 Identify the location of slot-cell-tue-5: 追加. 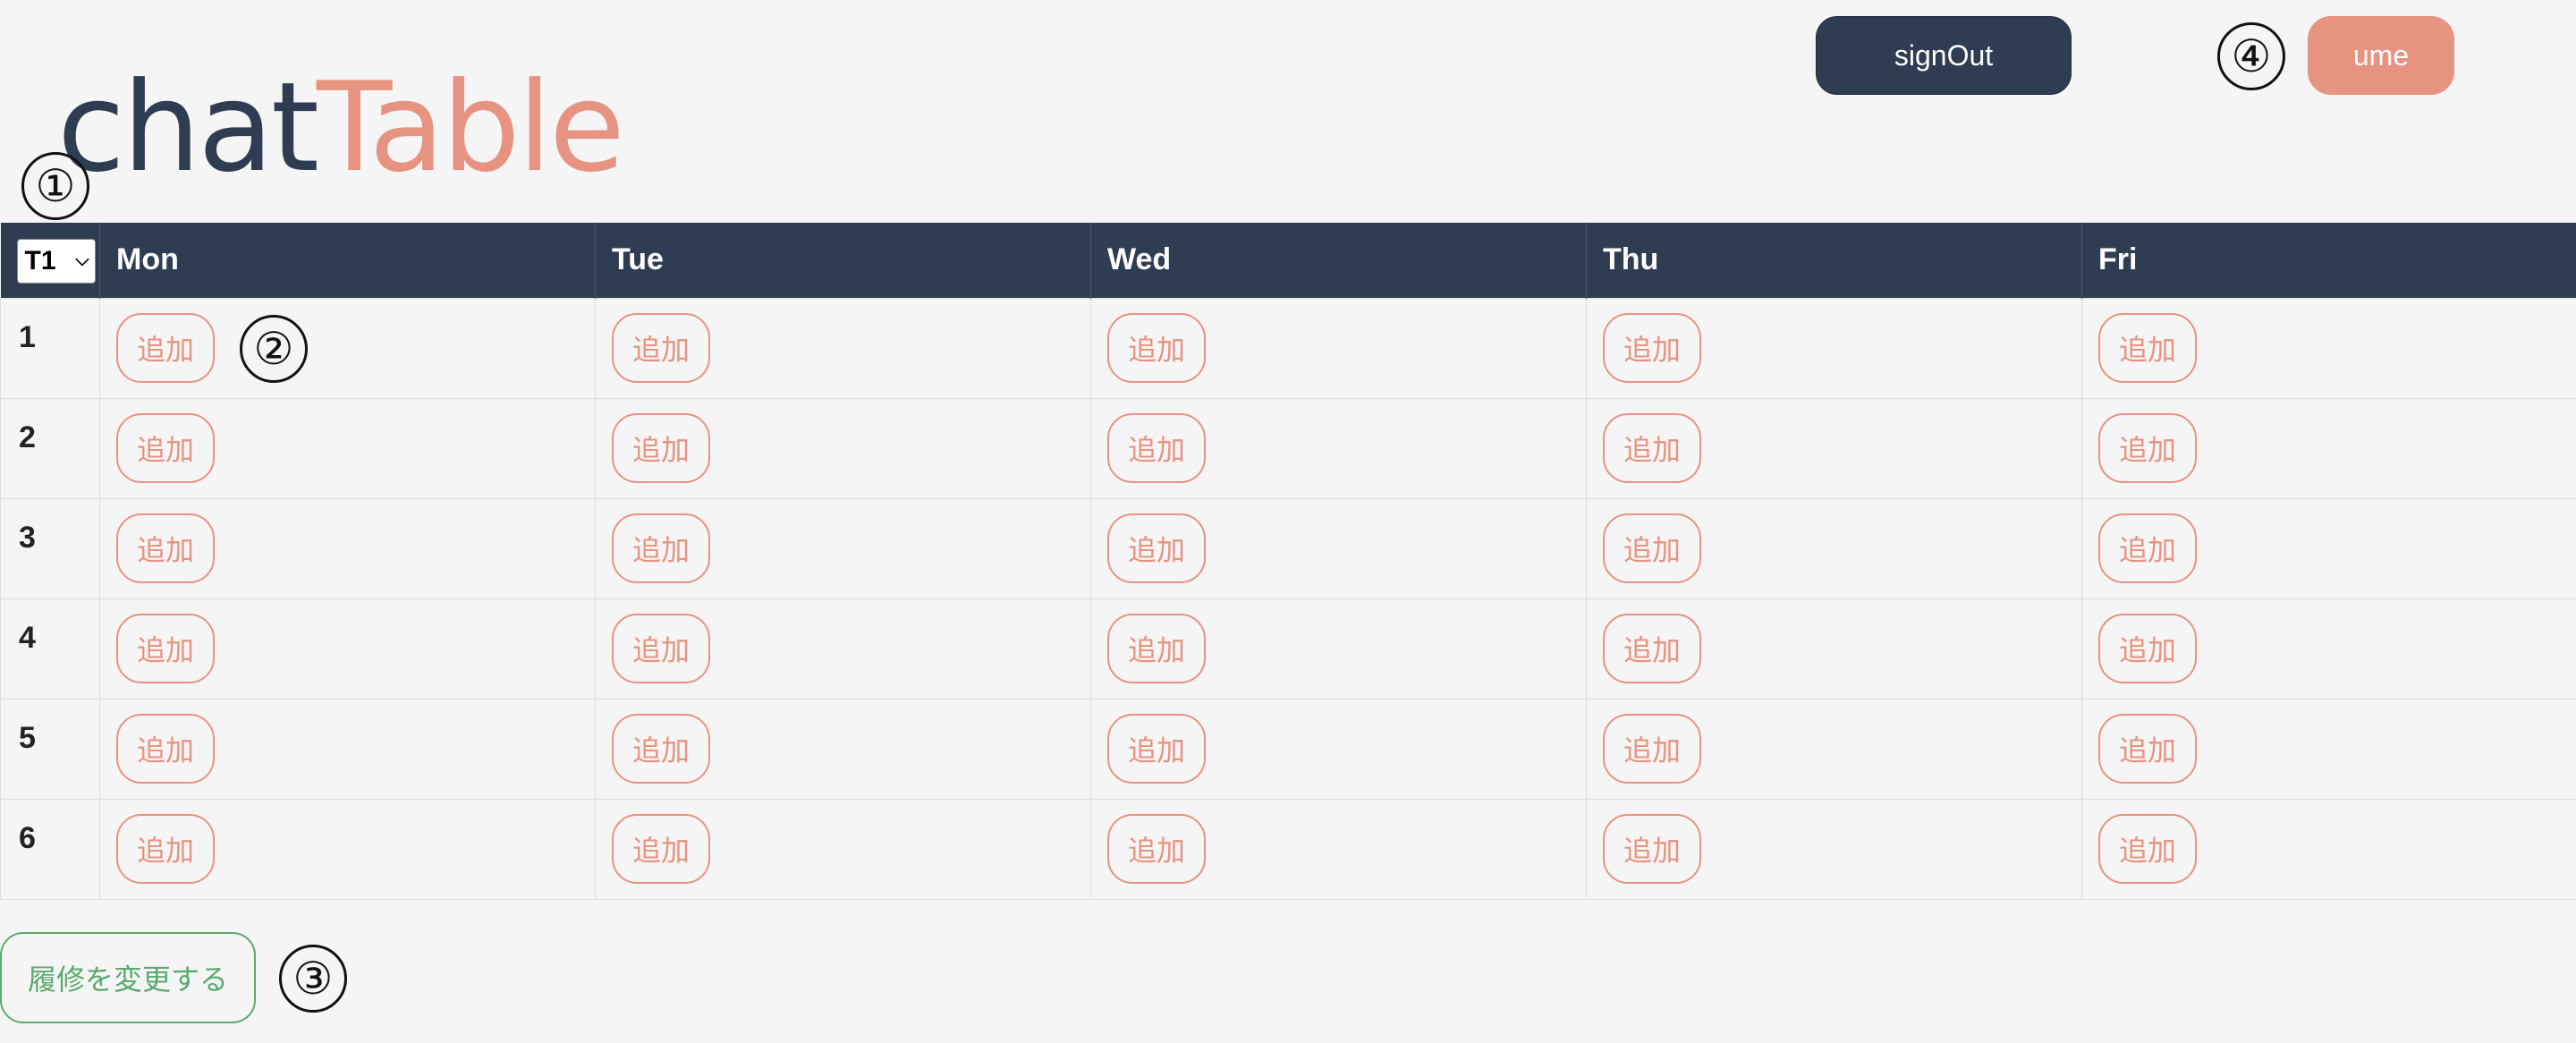
(843, 749).